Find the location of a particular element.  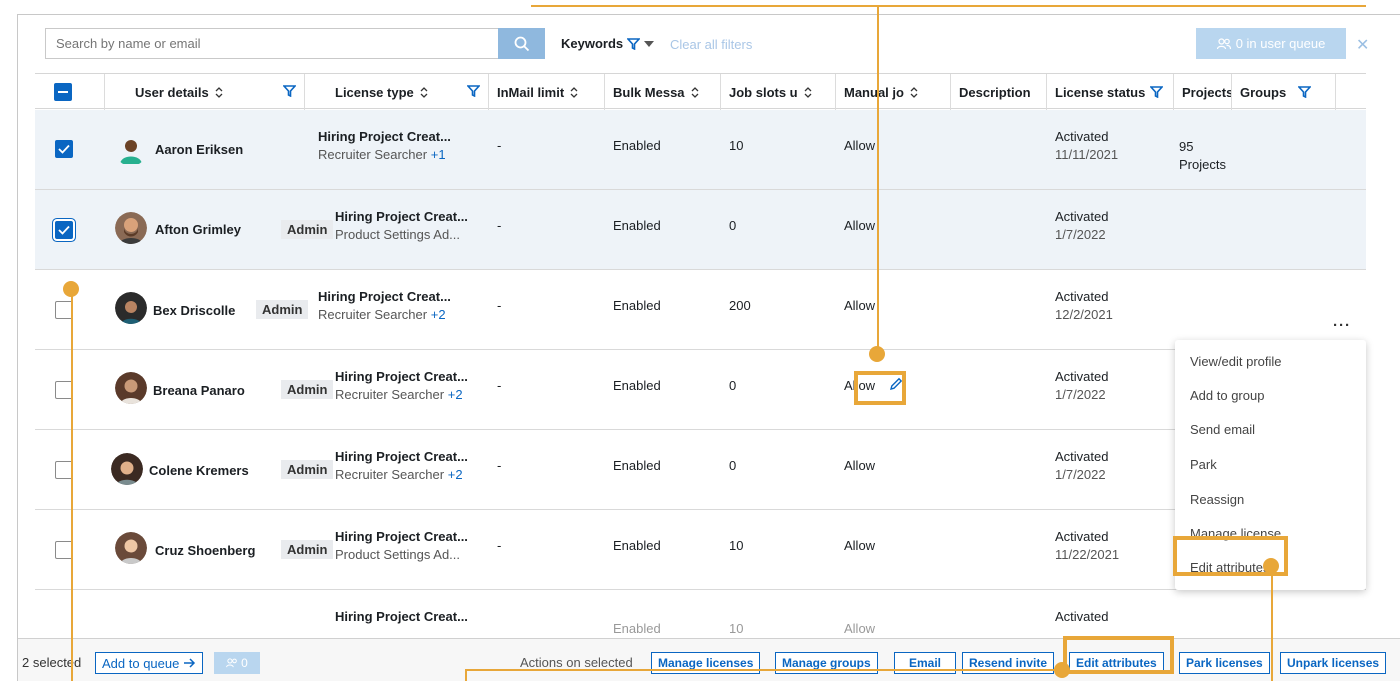

license-more-link: +1 is located at coordinates (438, 154).